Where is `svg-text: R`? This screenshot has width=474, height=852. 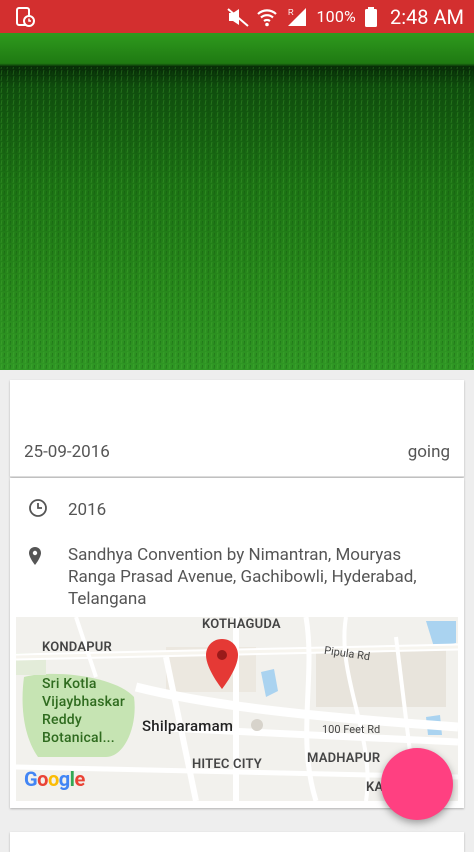 svg-text: R is located at coordinates (291, 12).